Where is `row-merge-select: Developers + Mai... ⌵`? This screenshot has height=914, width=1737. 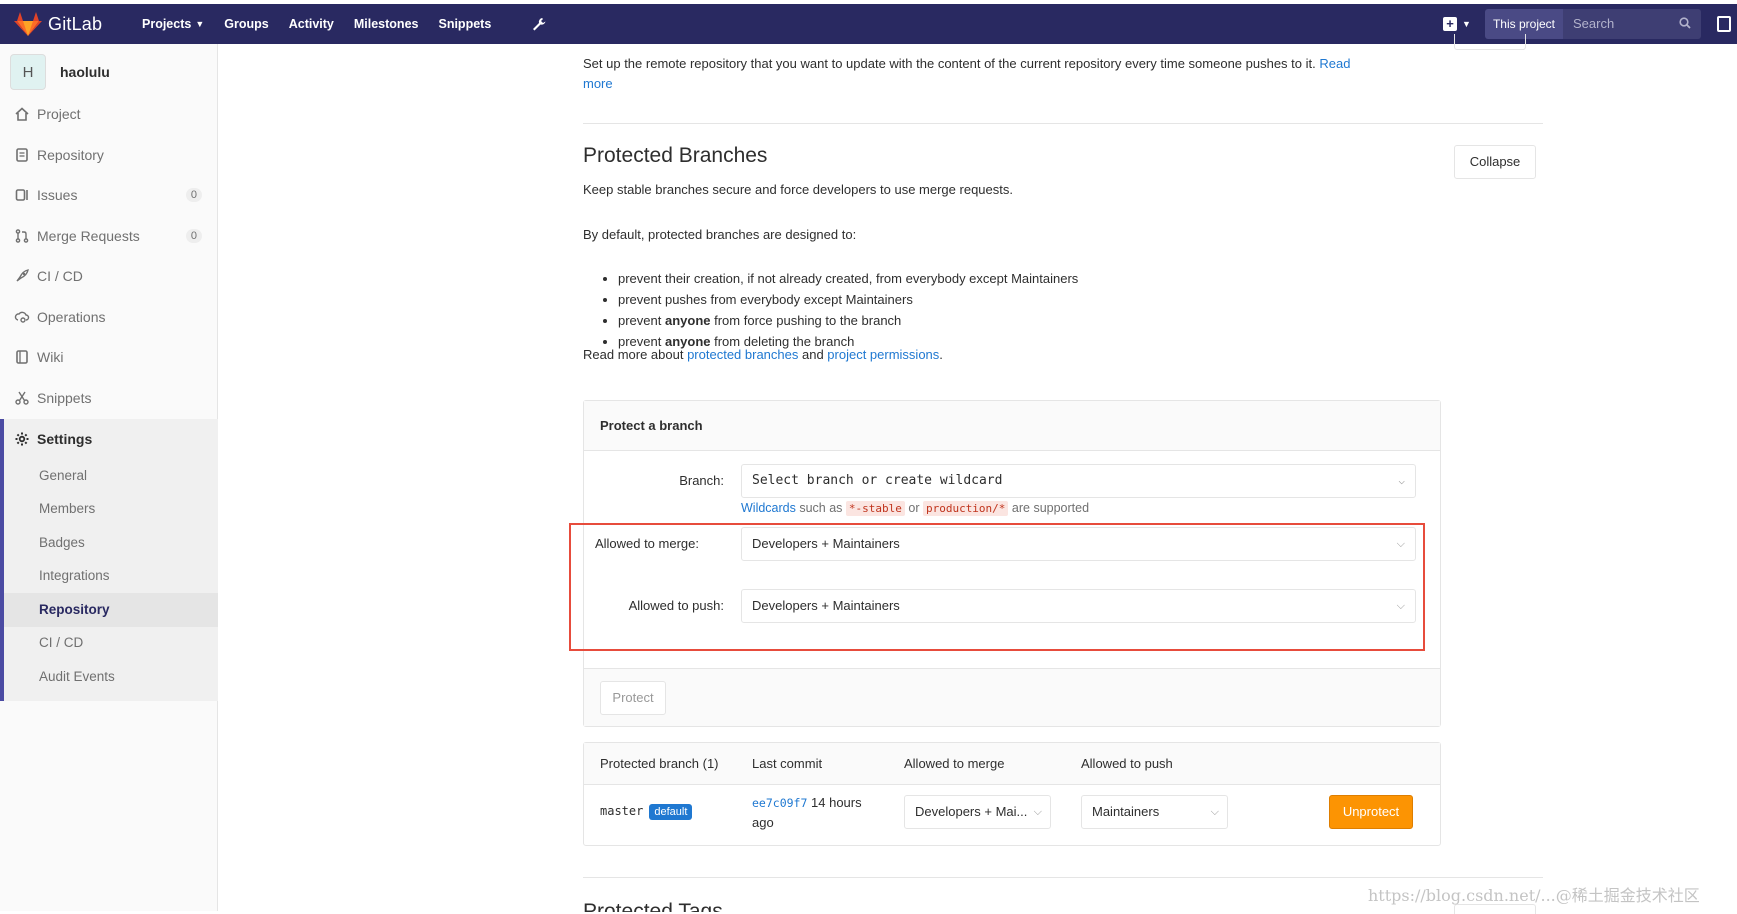 row-merge-select: Developers + Mai... ⌵ is located at coordinates (977, 812).